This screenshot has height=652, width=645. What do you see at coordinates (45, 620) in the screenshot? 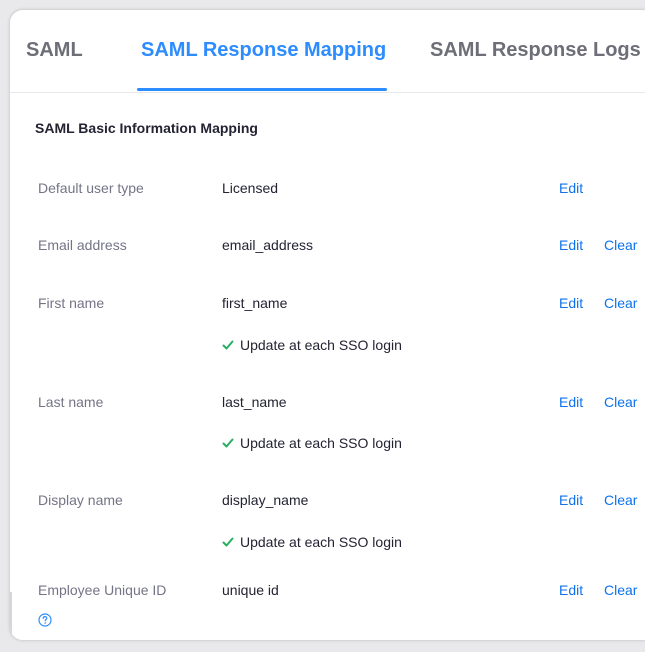
I see `help-circle-icon` at bounding box center [45, 620].